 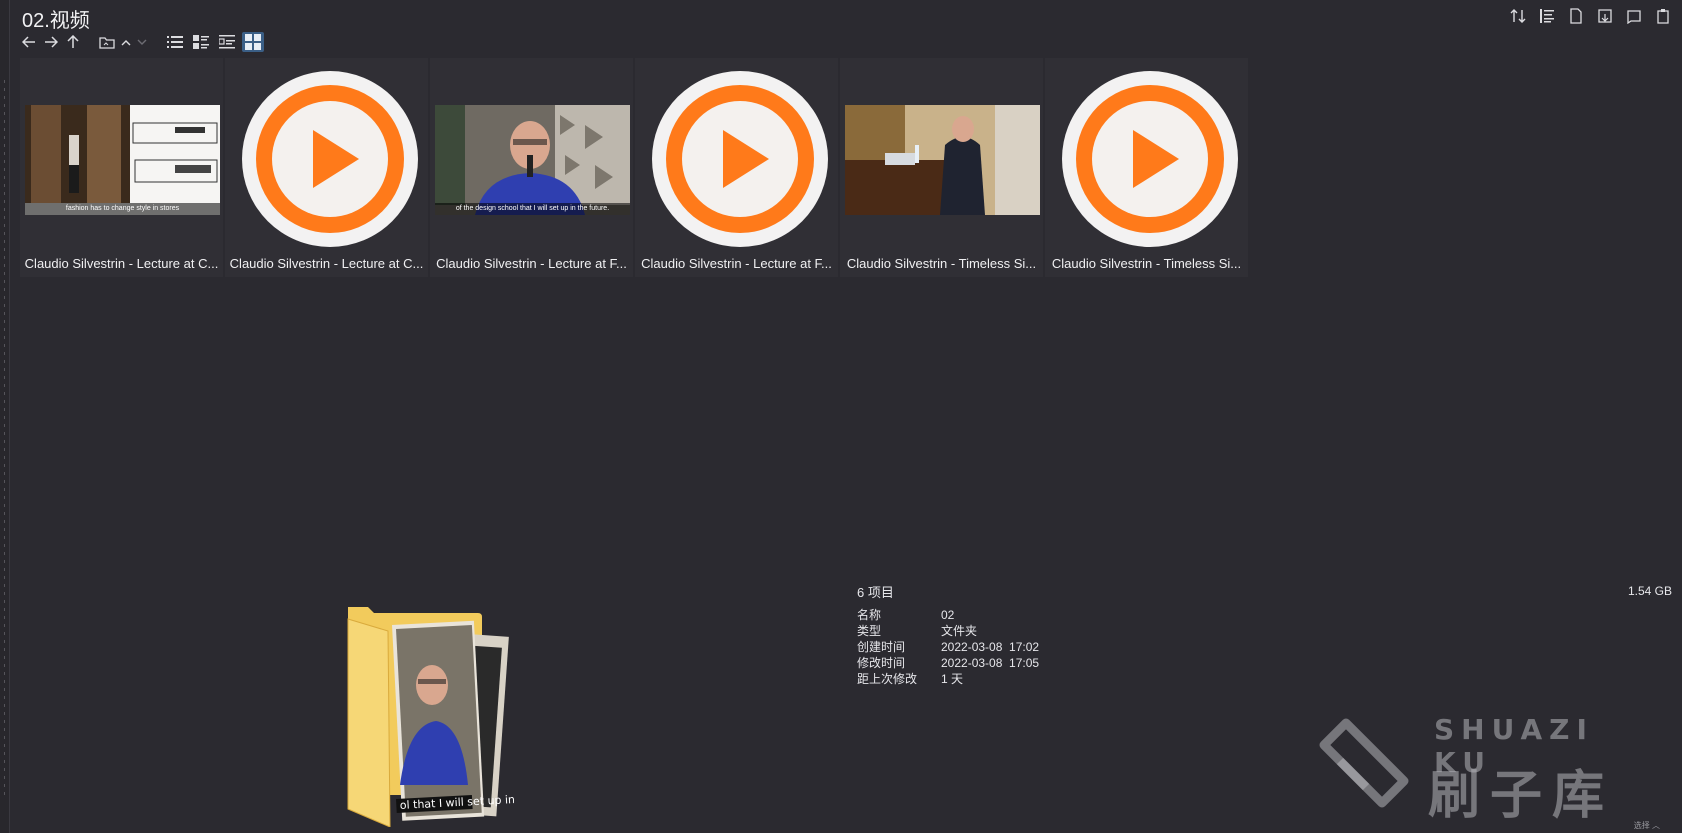 I want to click on left-pane-edge, so click(x=5, y=416).